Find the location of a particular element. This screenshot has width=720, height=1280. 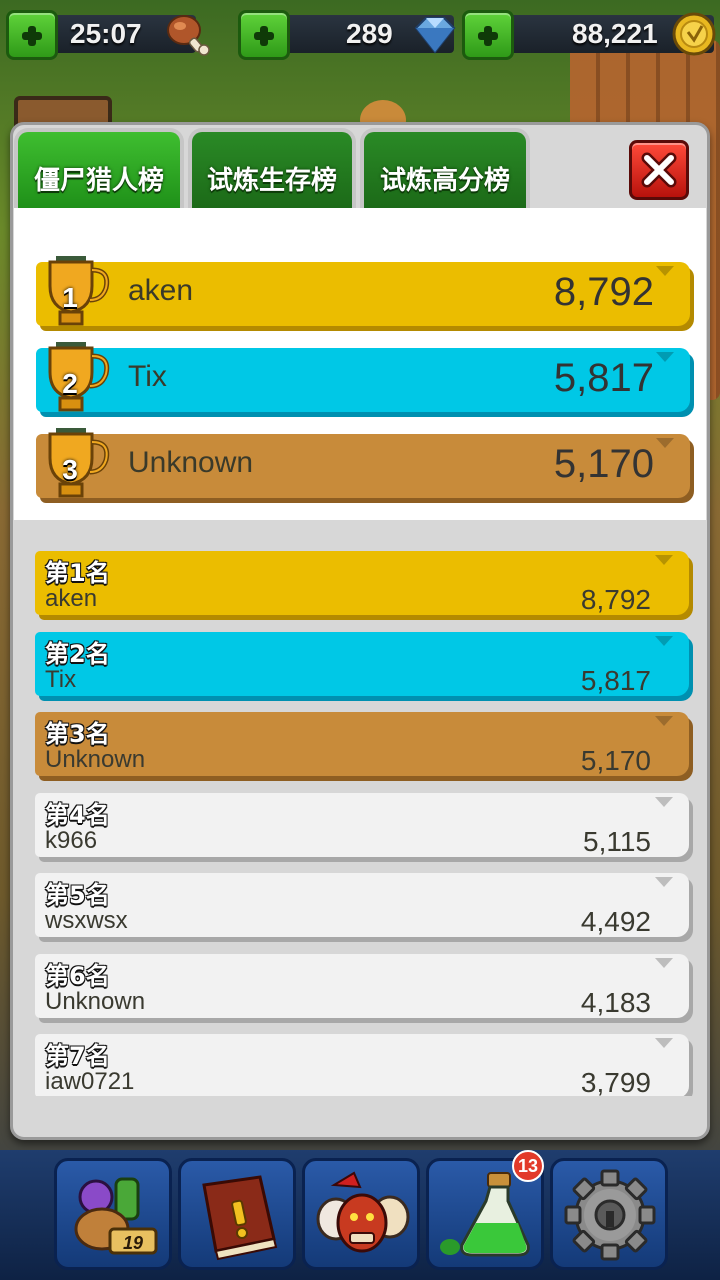

leaderboard-row: 第6名 Unknown 4,183 is located at coordinates (362, 986).